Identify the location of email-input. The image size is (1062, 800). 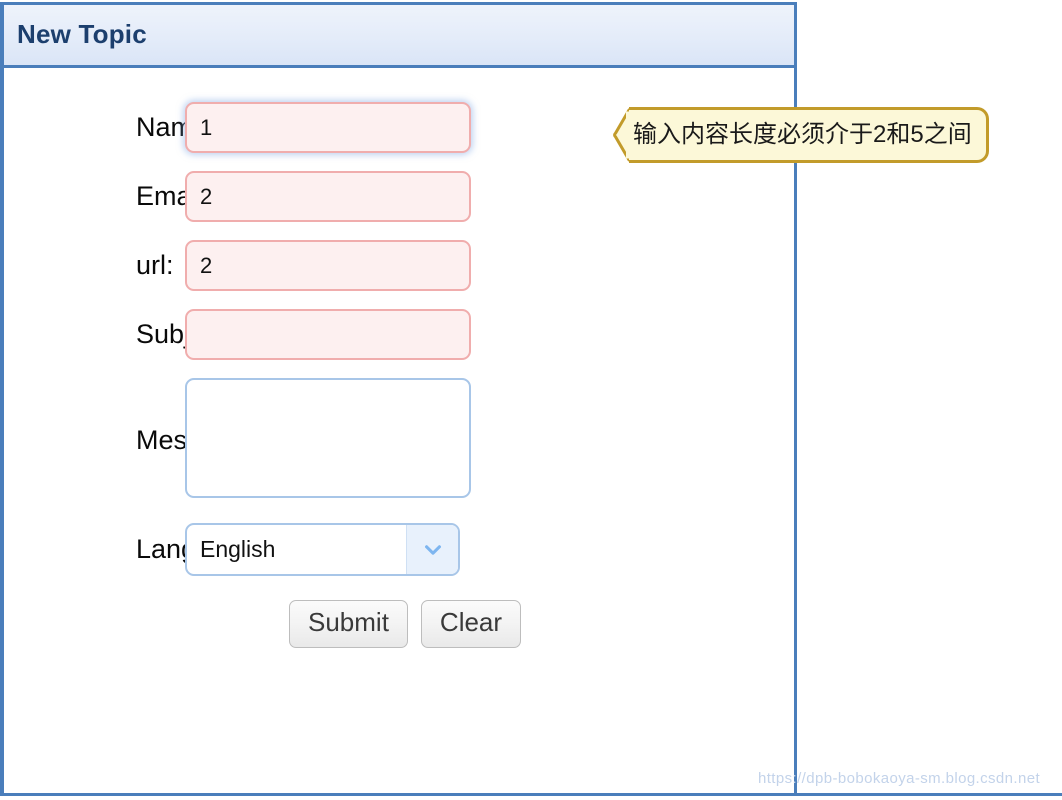
(328, 196).